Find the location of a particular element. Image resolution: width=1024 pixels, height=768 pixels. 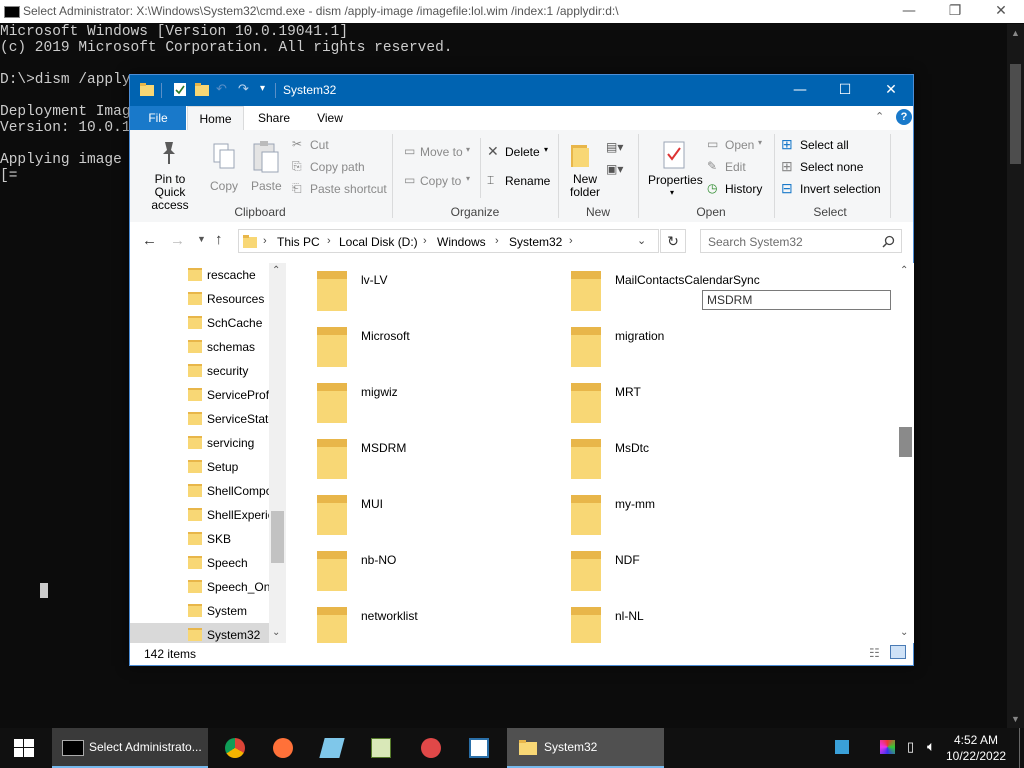

folder-item: my-mm is located at coordinates (661, 512).